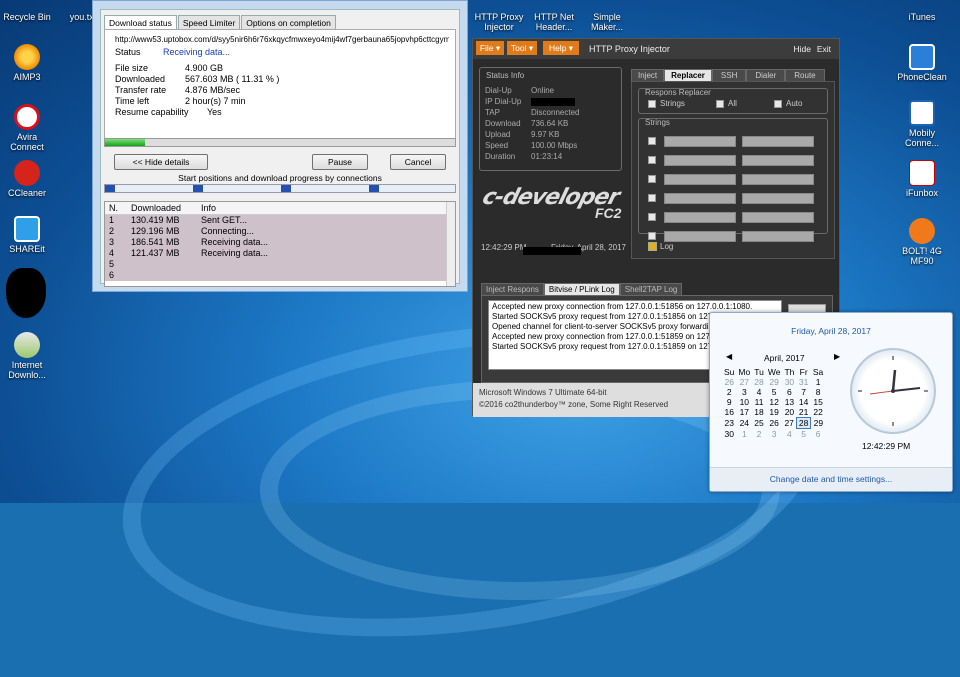  Describe the element at coordinates (803, 382) in the screenshot. I see `calendar-day: 31` at that location.